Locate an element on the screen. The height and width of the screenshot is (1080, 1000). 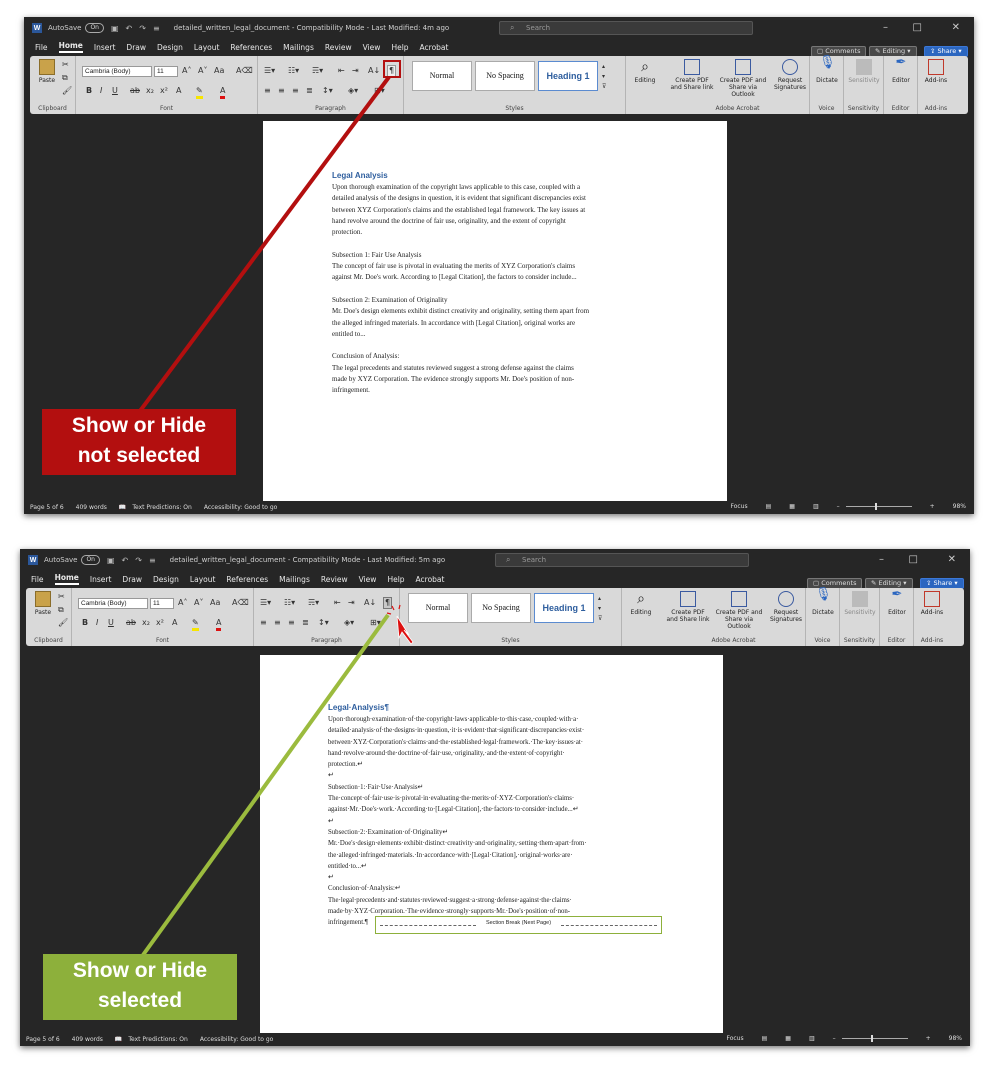
callout-not-selected: Show or Hide not selected is located at coordinates (139, 442).